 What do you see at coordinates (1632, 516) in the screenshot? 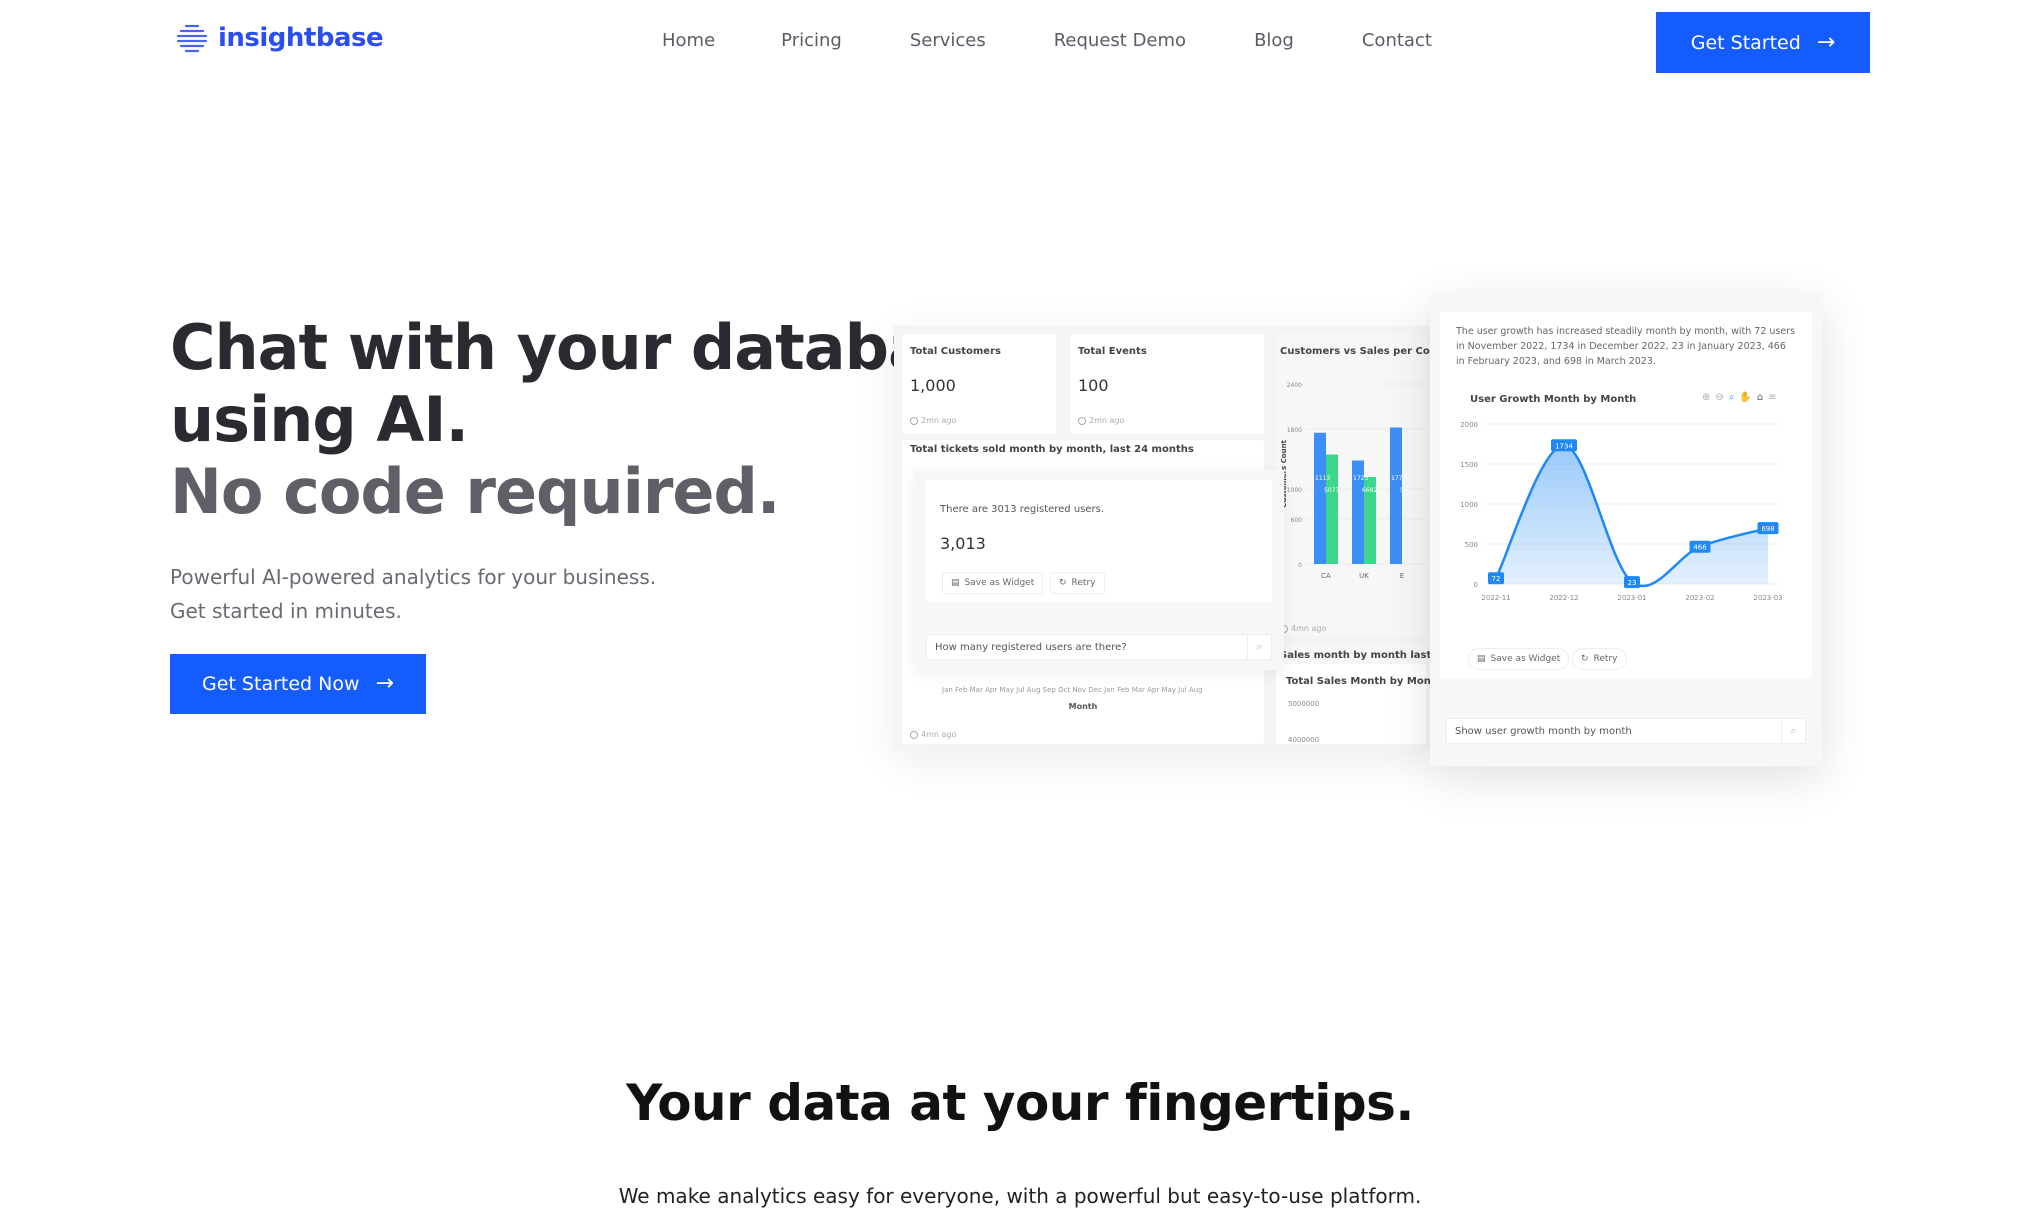
I see `area-fill` at bounding box center [1632, 516].